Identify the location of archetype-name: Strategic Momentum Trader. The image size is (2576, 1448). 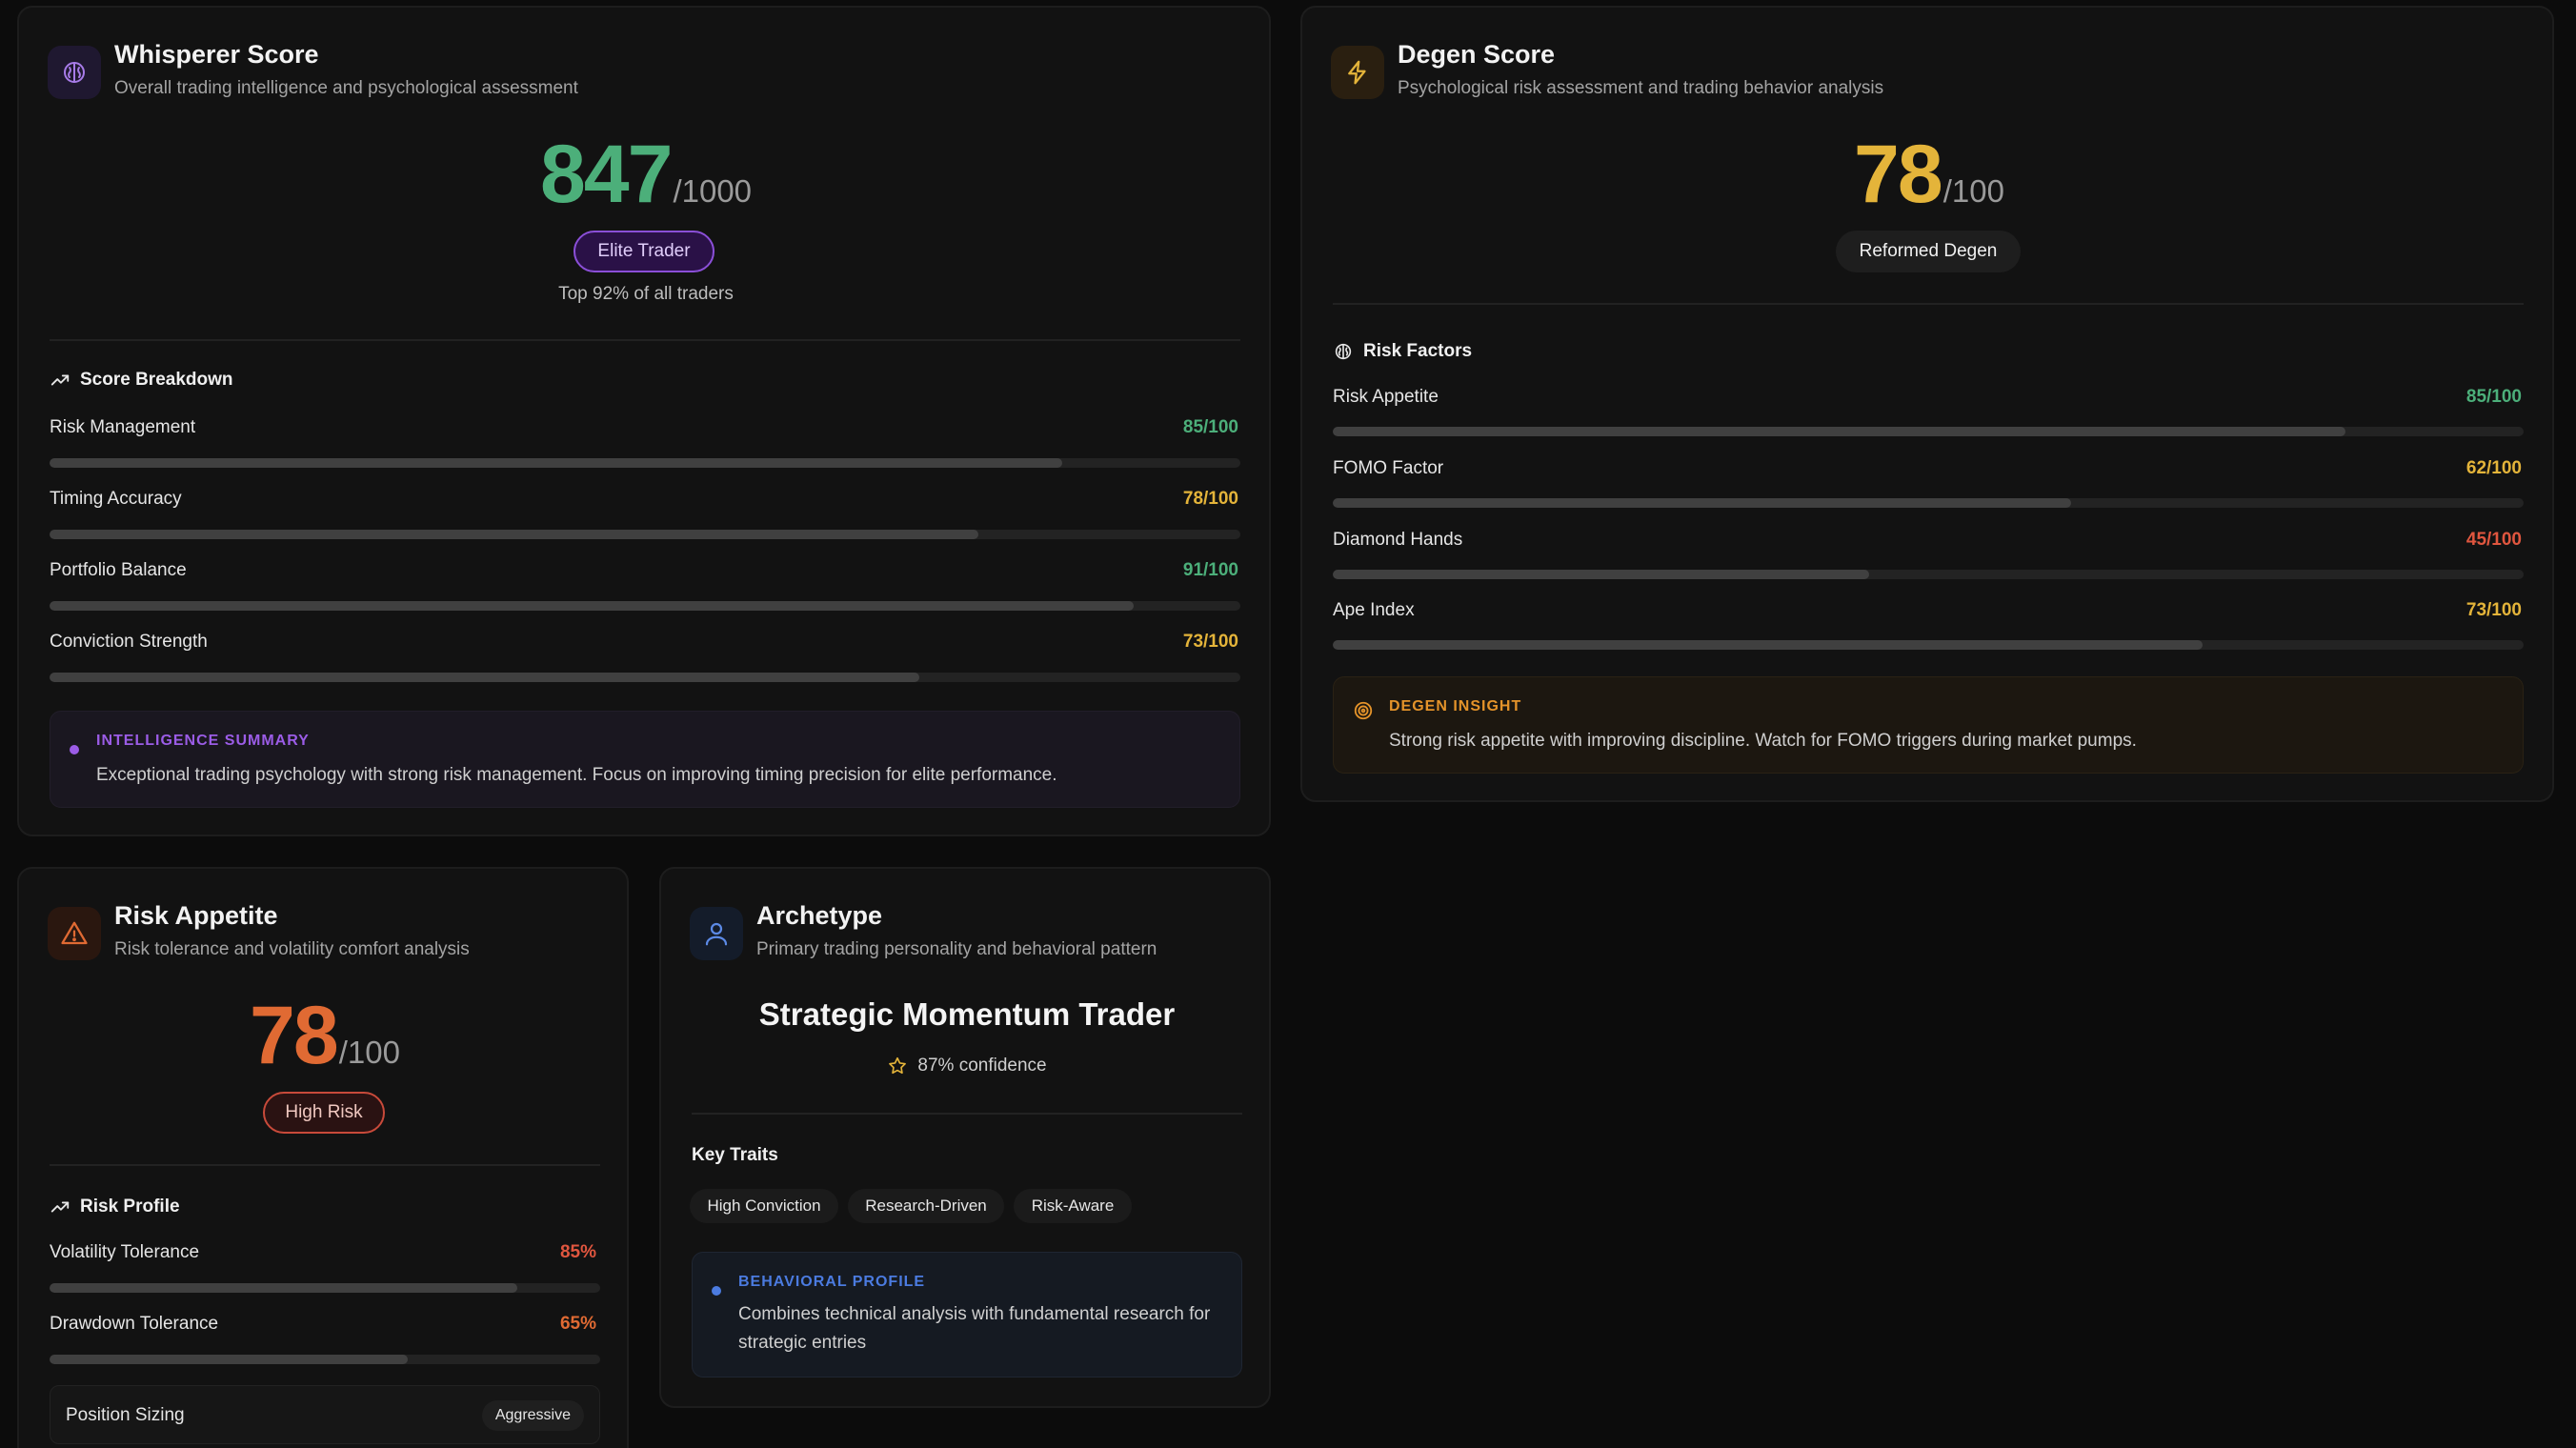
(967, 1014).